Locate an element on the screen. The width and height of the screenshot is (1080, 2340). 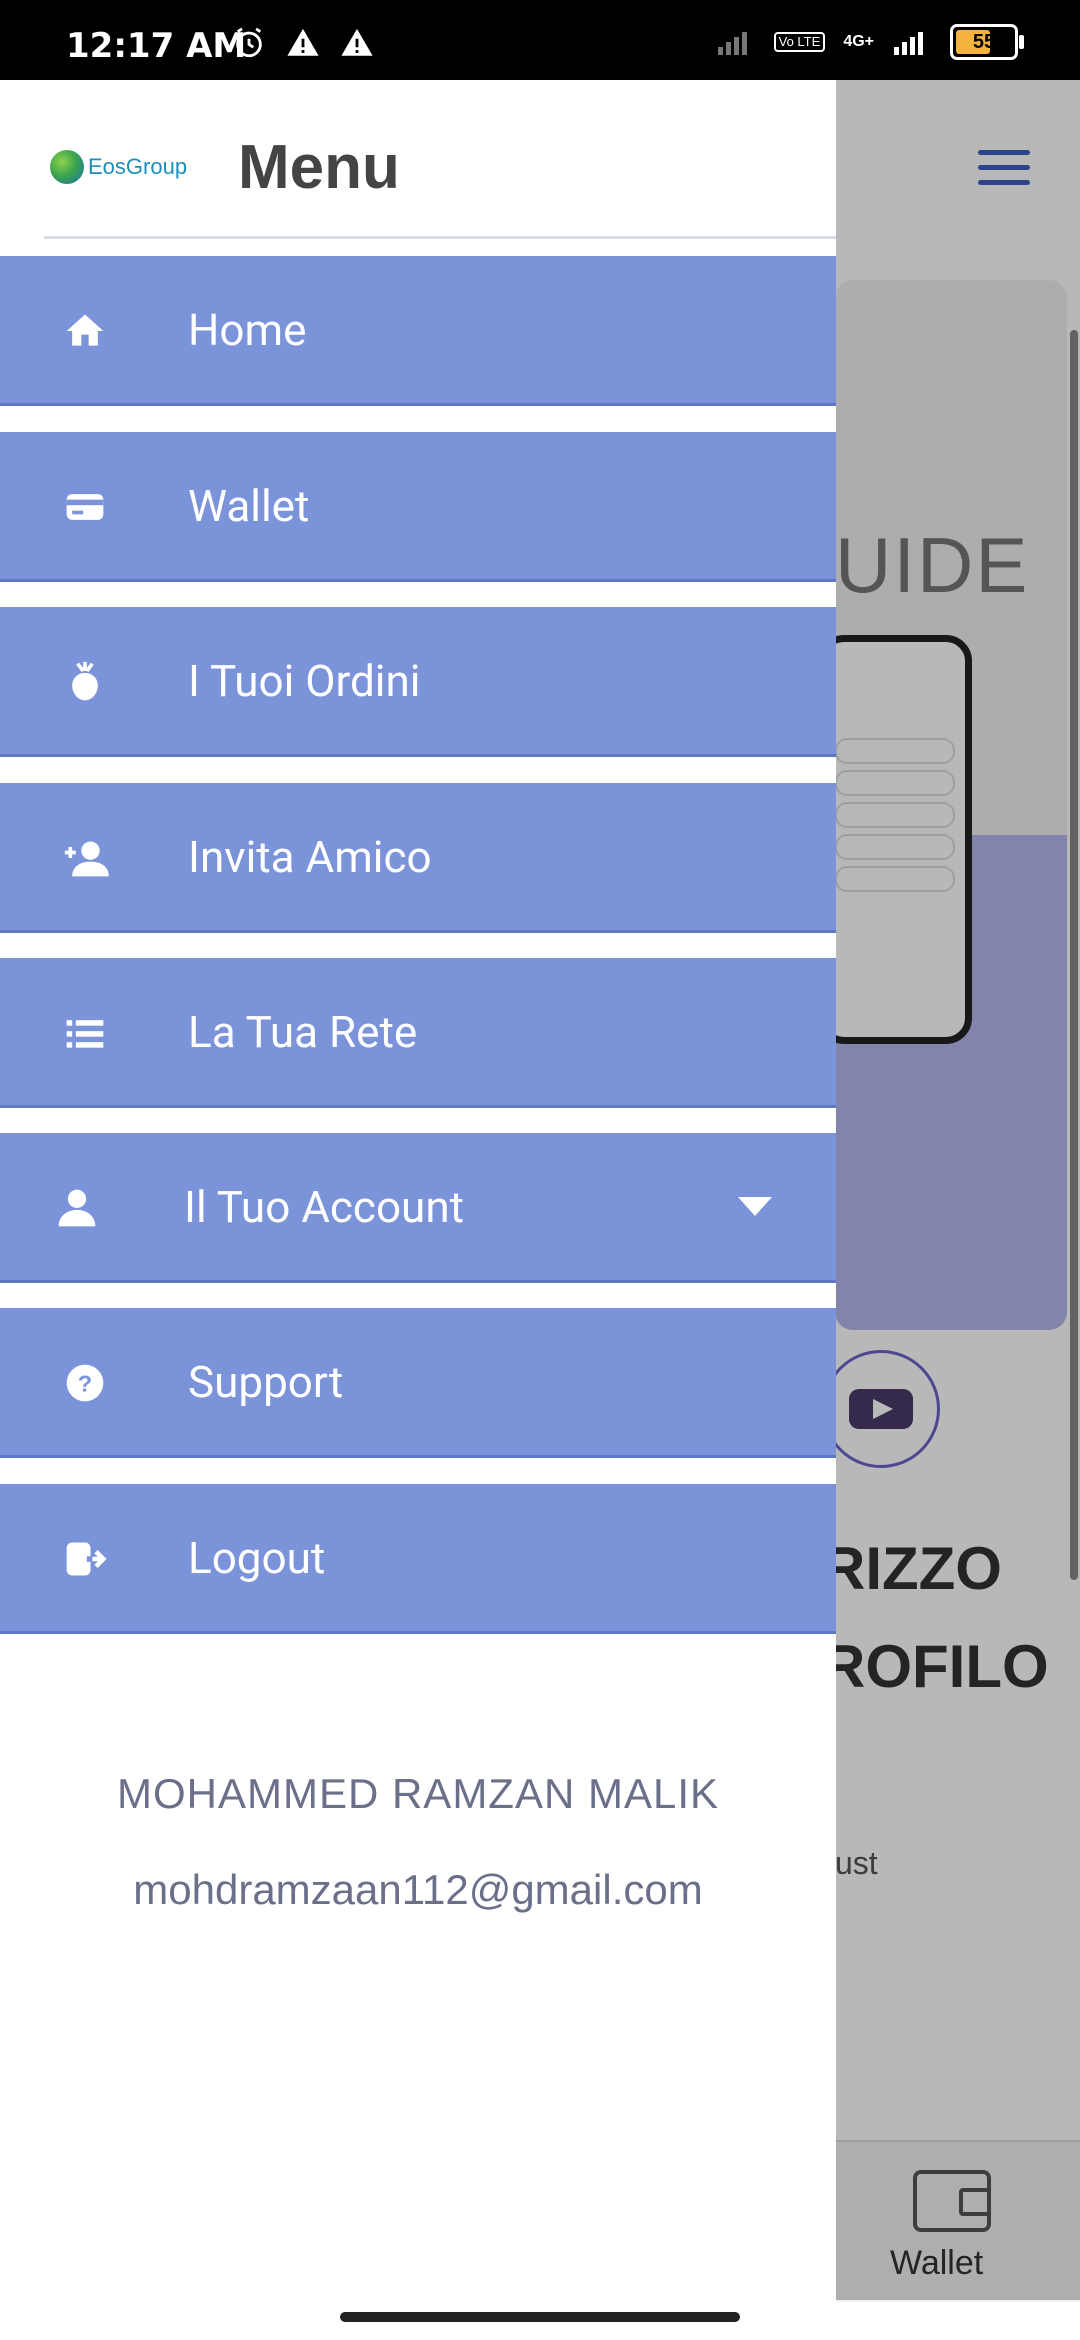
menu-item-label: Logout is located at coordinates (257, 1558).